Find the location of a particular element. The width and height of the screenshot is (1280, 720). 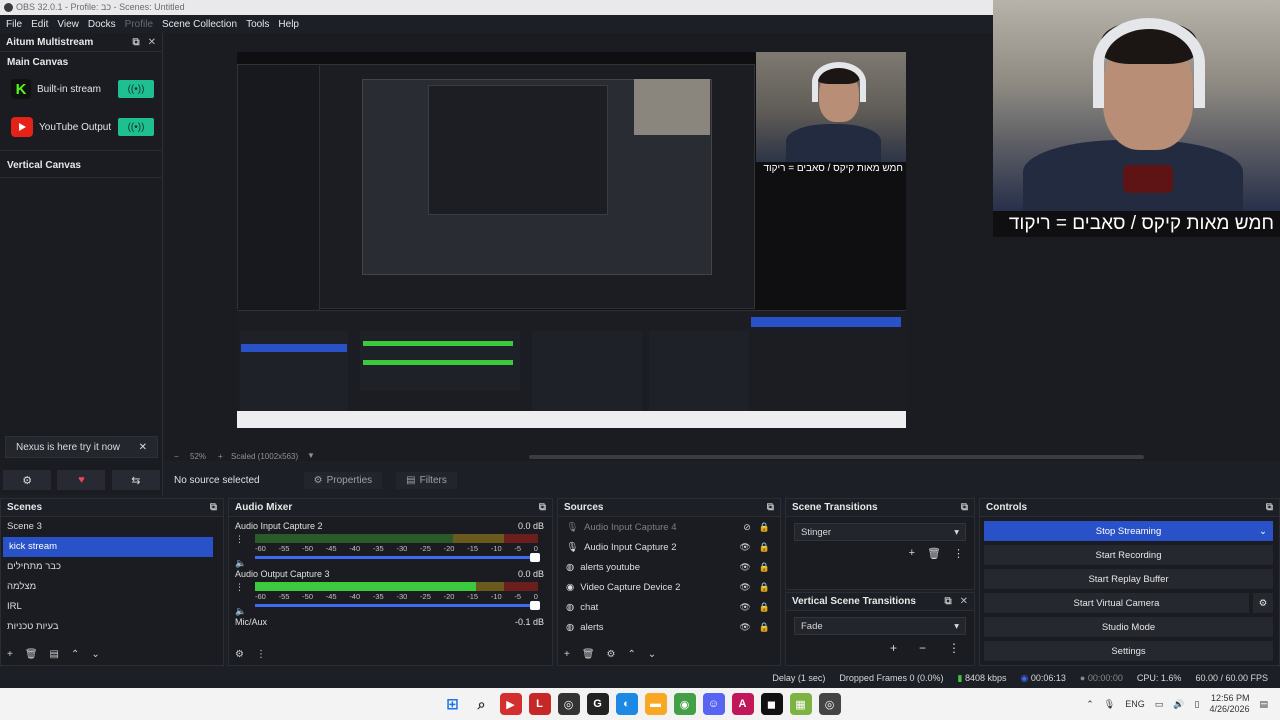

transition-select: Stinger ▾ is located at coordinates (880, 532).